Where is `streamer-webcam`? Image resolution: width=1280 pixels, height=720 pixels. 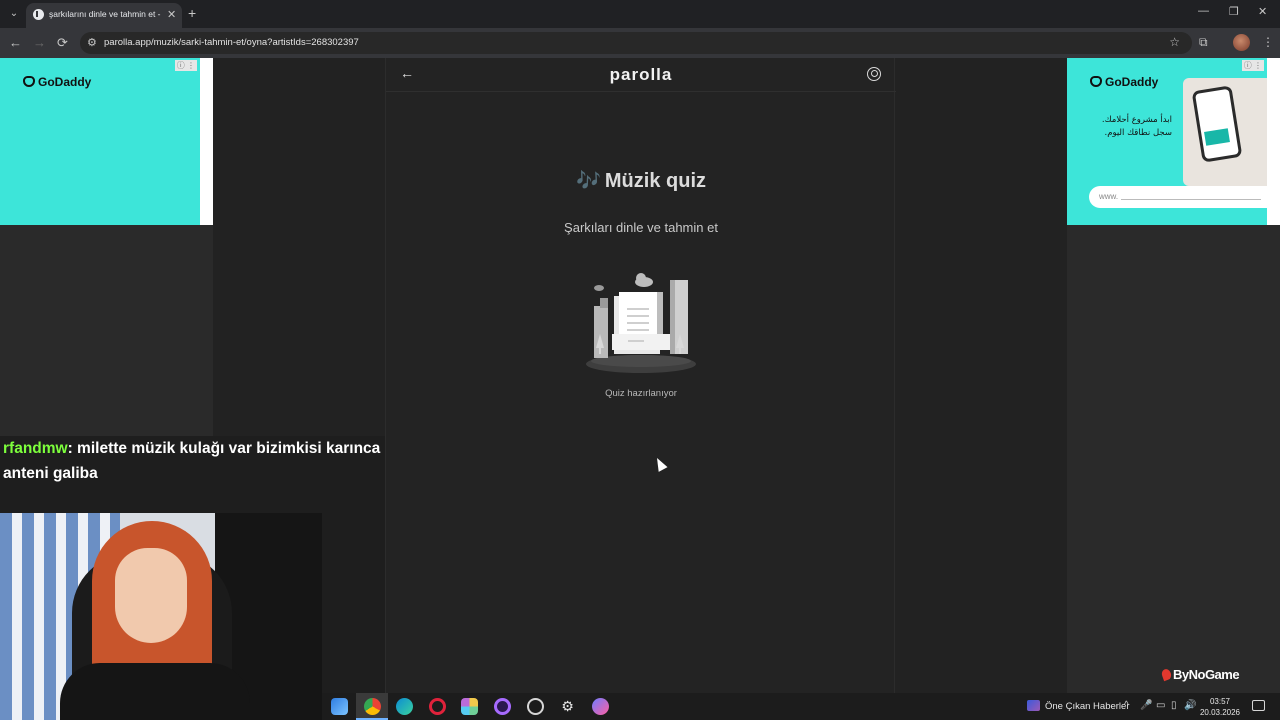 streamer-webcam is located at coordinates (161, 616).